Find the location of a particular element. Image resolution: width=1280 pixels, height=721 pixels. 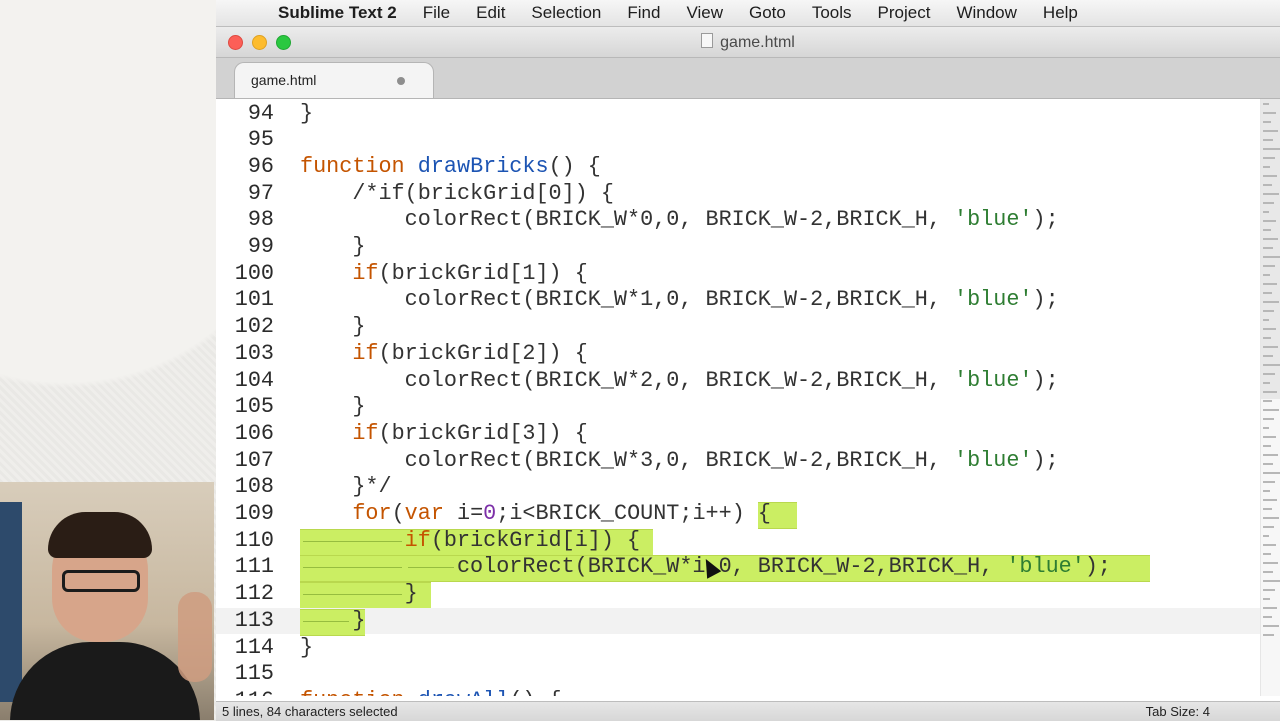

minimap-viewport is located at coordinates (1270, 249).